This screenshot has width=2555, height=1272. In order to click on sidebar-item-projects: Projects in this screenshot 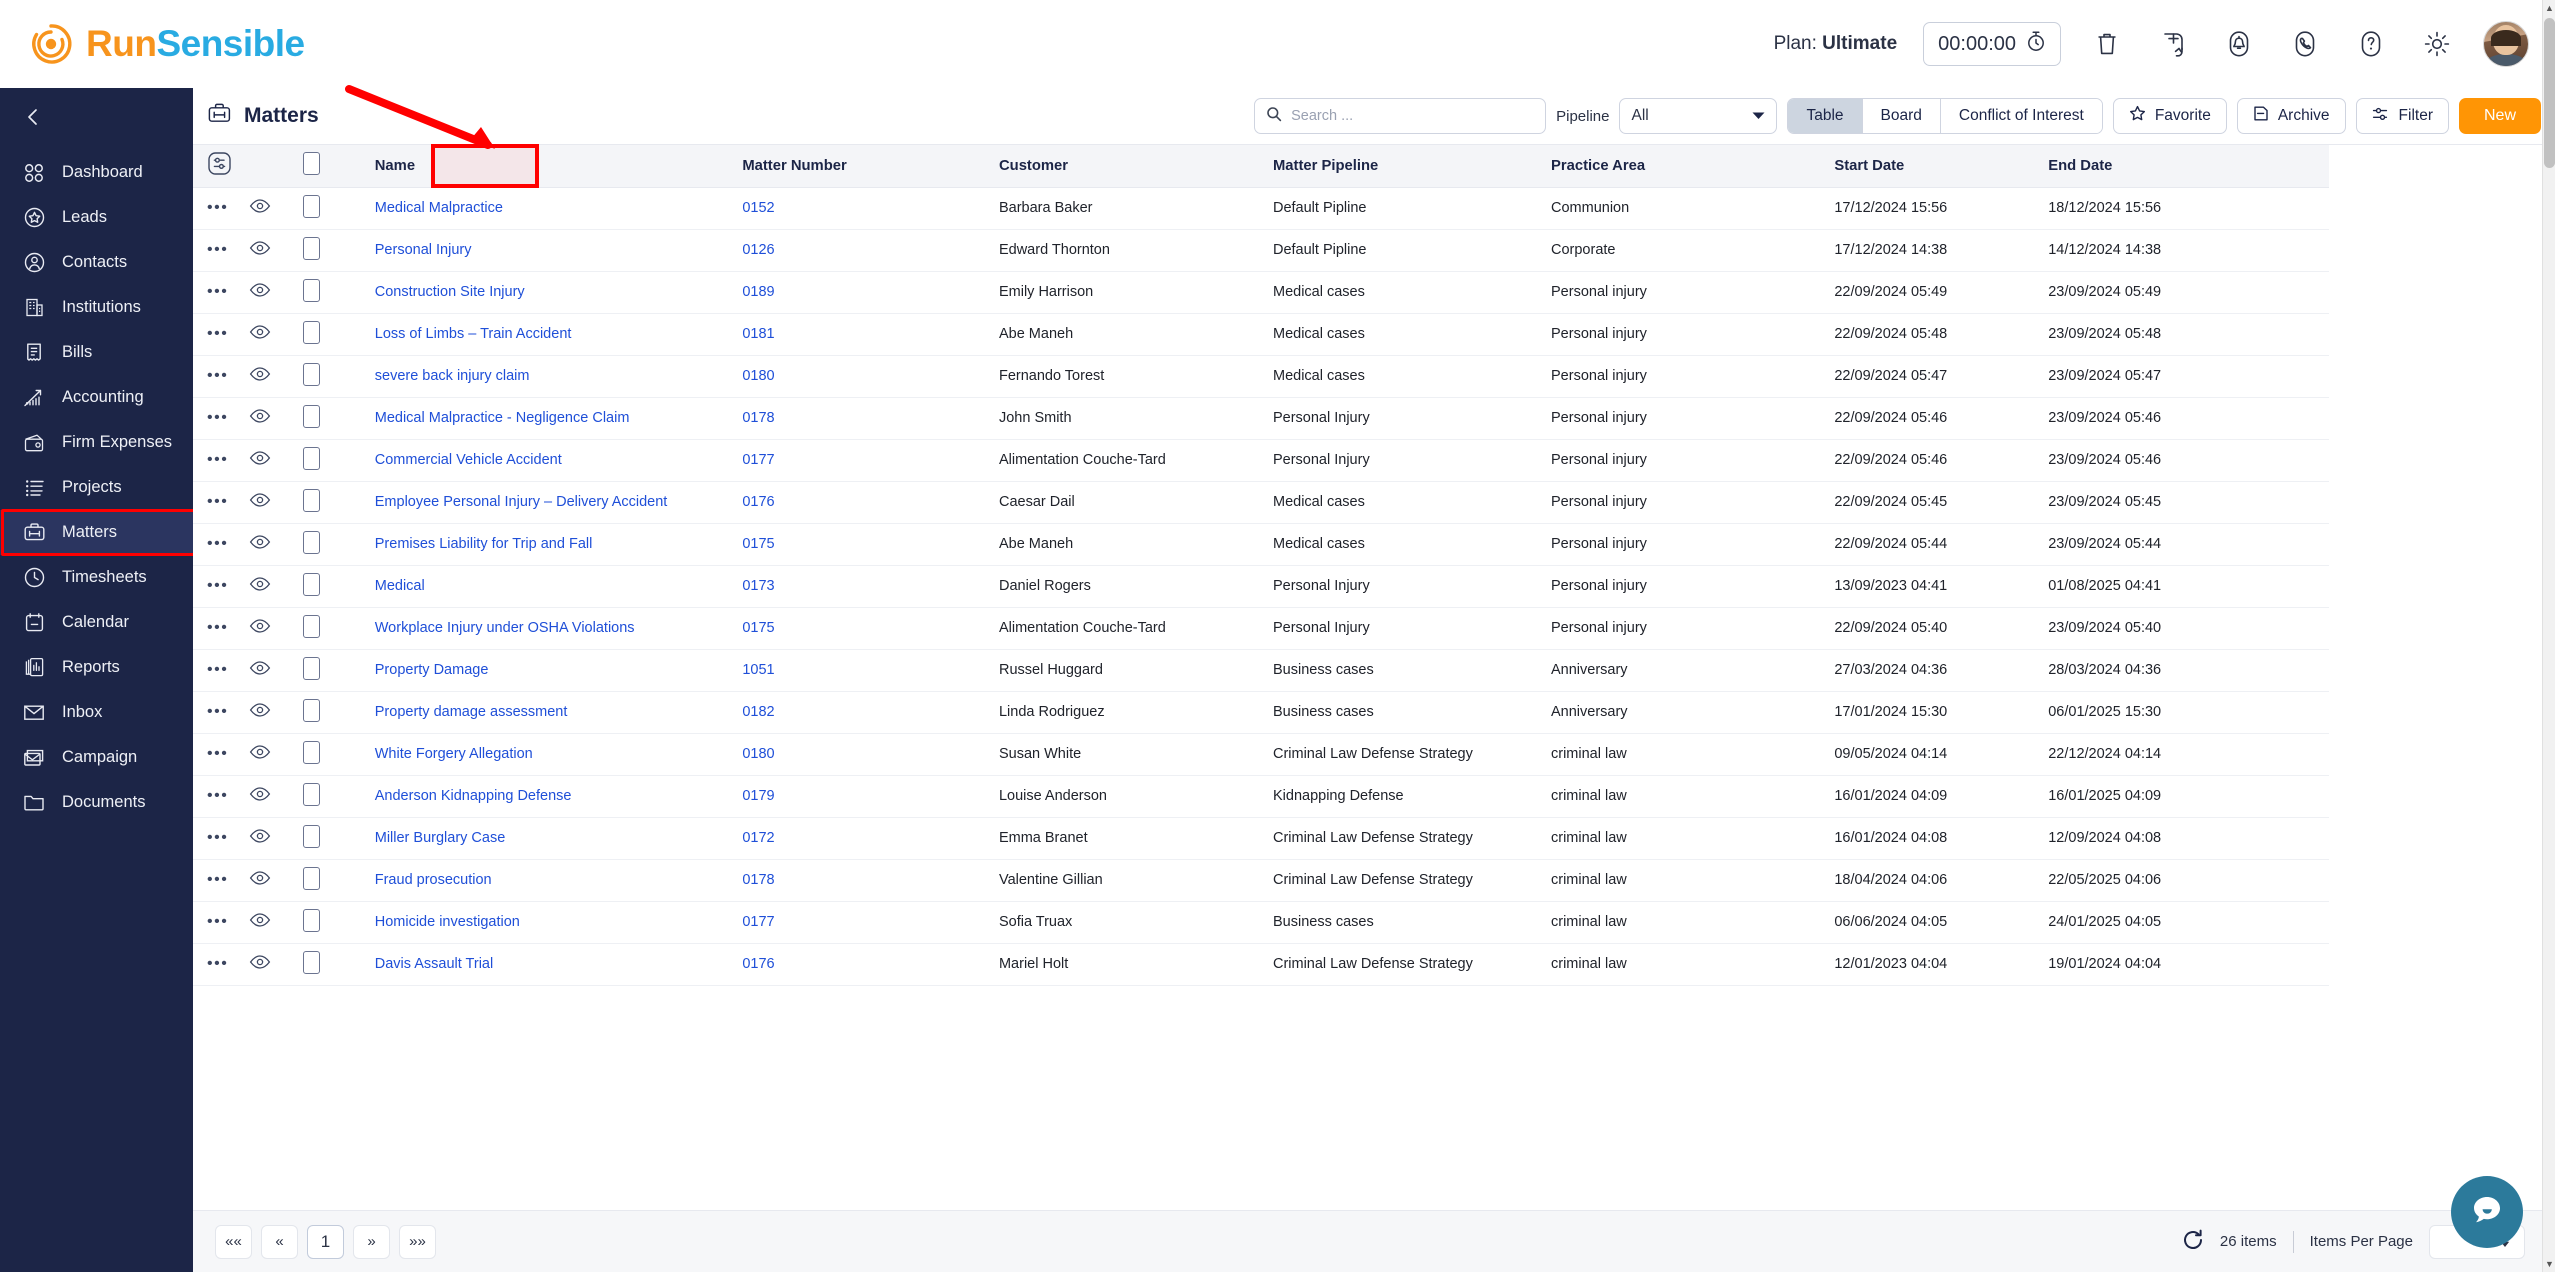, I will do `click(96, 487)`.